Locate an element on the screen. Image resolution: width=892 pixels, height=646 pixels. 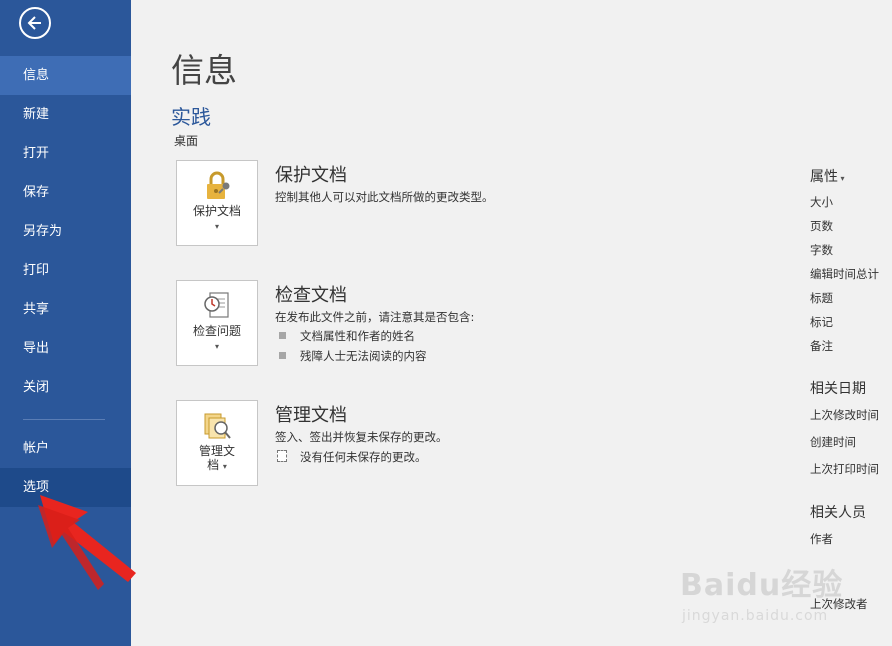
manage-document-tile-label: 管理文档 ▾ is located at coordinates (216, 458).